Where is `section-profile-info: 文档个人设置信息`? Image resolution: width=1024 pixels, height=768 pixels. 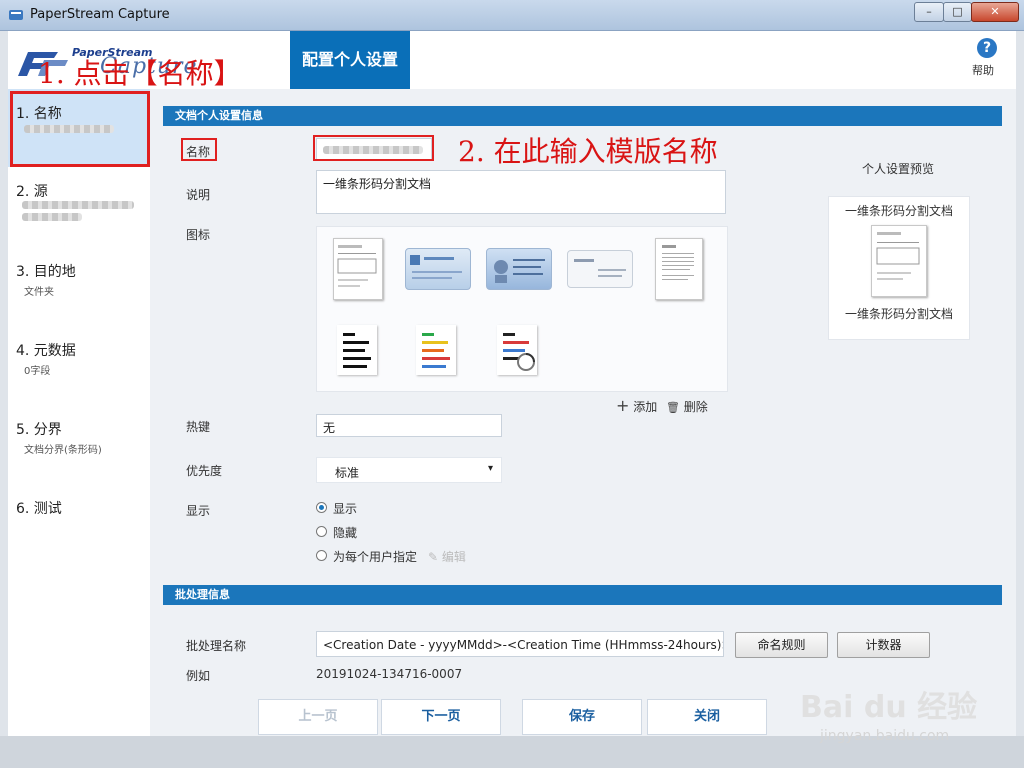 section-profile-info: 文档个人设置信息 is located at coordinates (582, 116).